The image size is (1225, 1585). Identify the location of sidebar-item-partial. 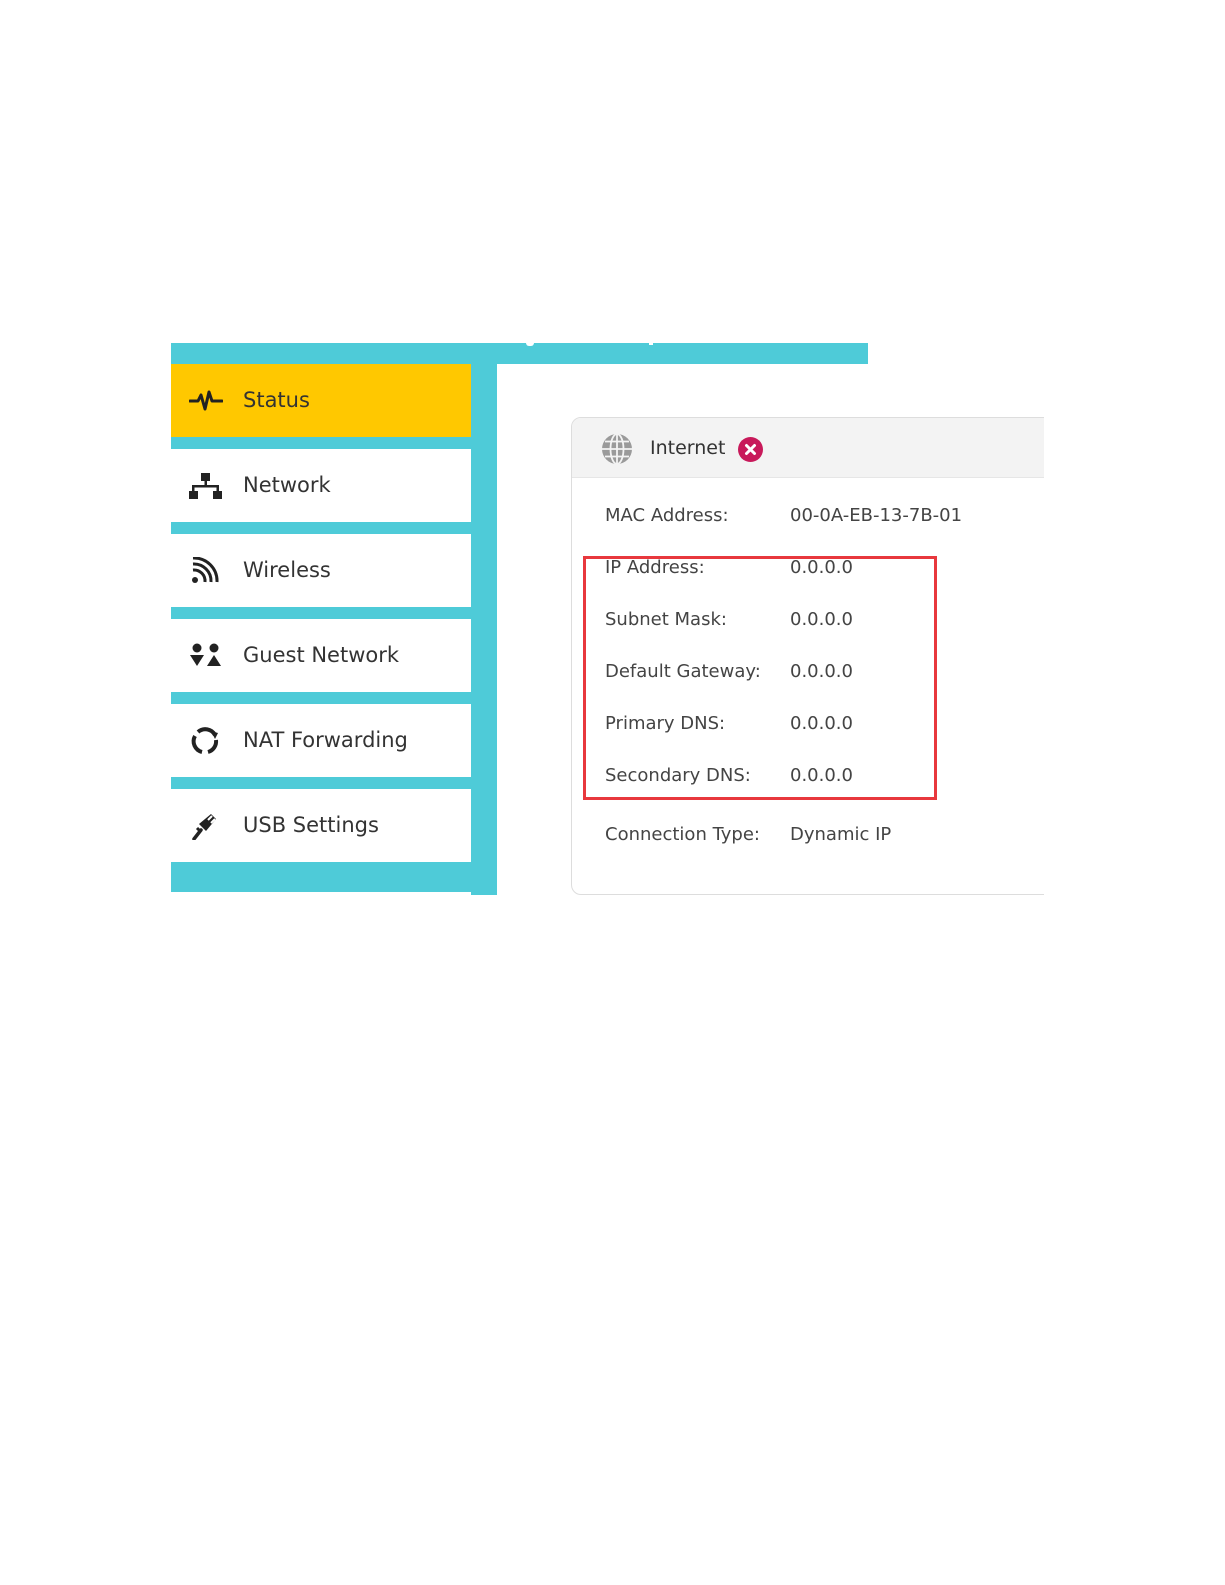
(321, 893).